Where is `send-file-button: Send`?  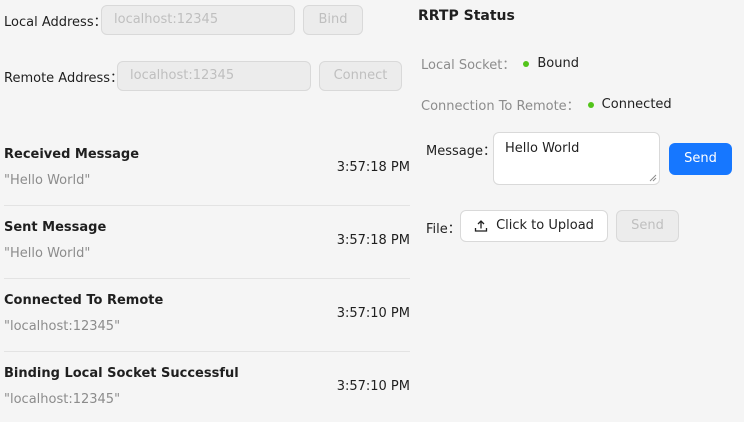
send-file-button: Send is located at coordinates (647, 226).